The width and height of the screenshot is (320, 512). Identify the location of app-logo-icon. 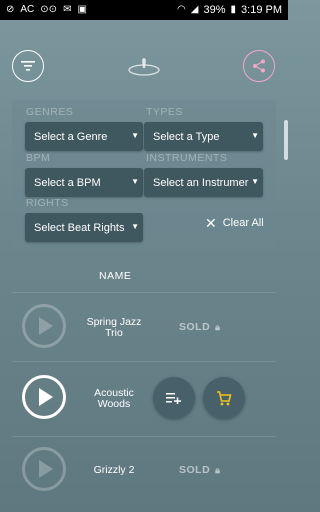
(144, 67).